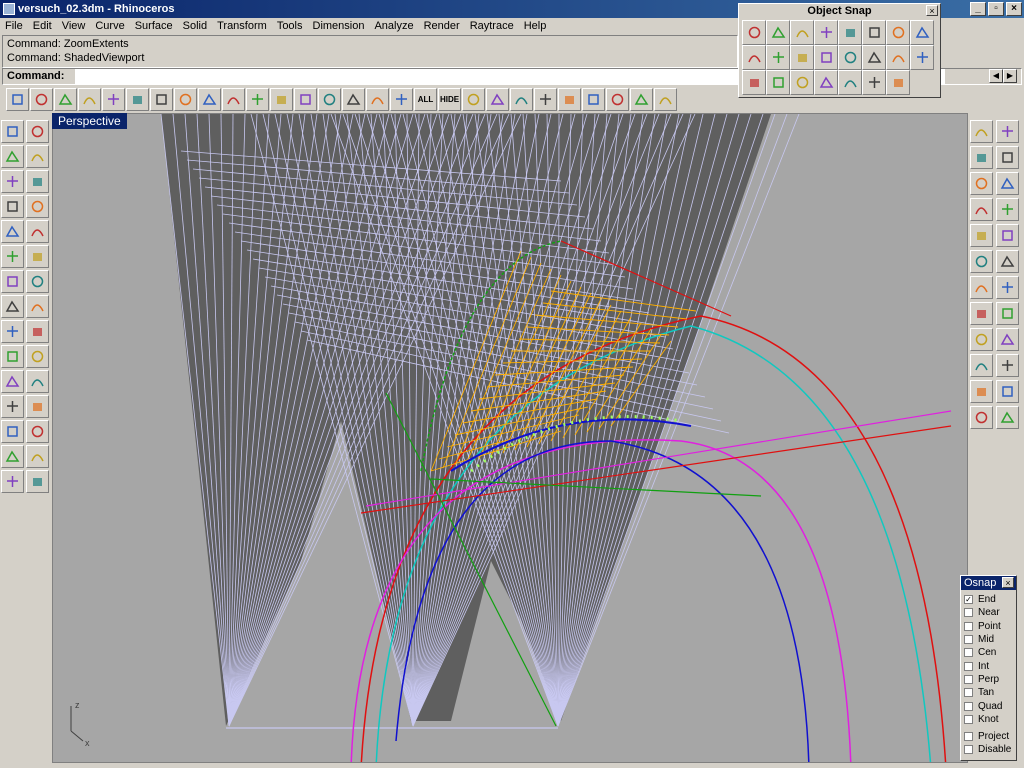  Describe the element at coordinates (290, 26) in the screenshot. I see `menu-tools: Tools` at that location.